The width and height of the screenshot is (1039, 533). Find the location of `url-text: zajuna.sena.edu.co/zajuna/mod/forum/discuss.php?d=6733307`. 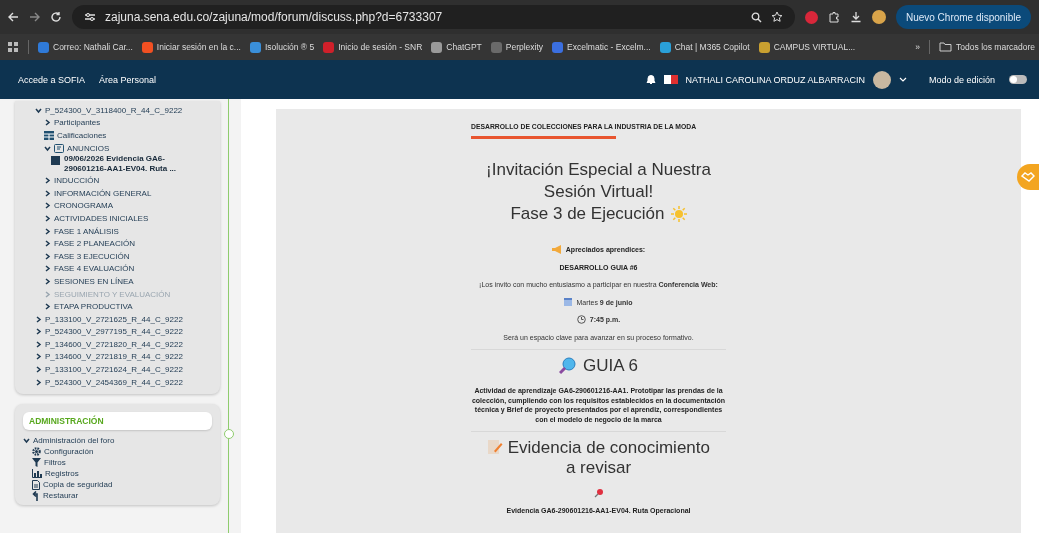

url-text: zajuna.sena.edu.co/zajuna/mod/forum/discuss.php?d=6733307 is located at coordinates (274, 17).